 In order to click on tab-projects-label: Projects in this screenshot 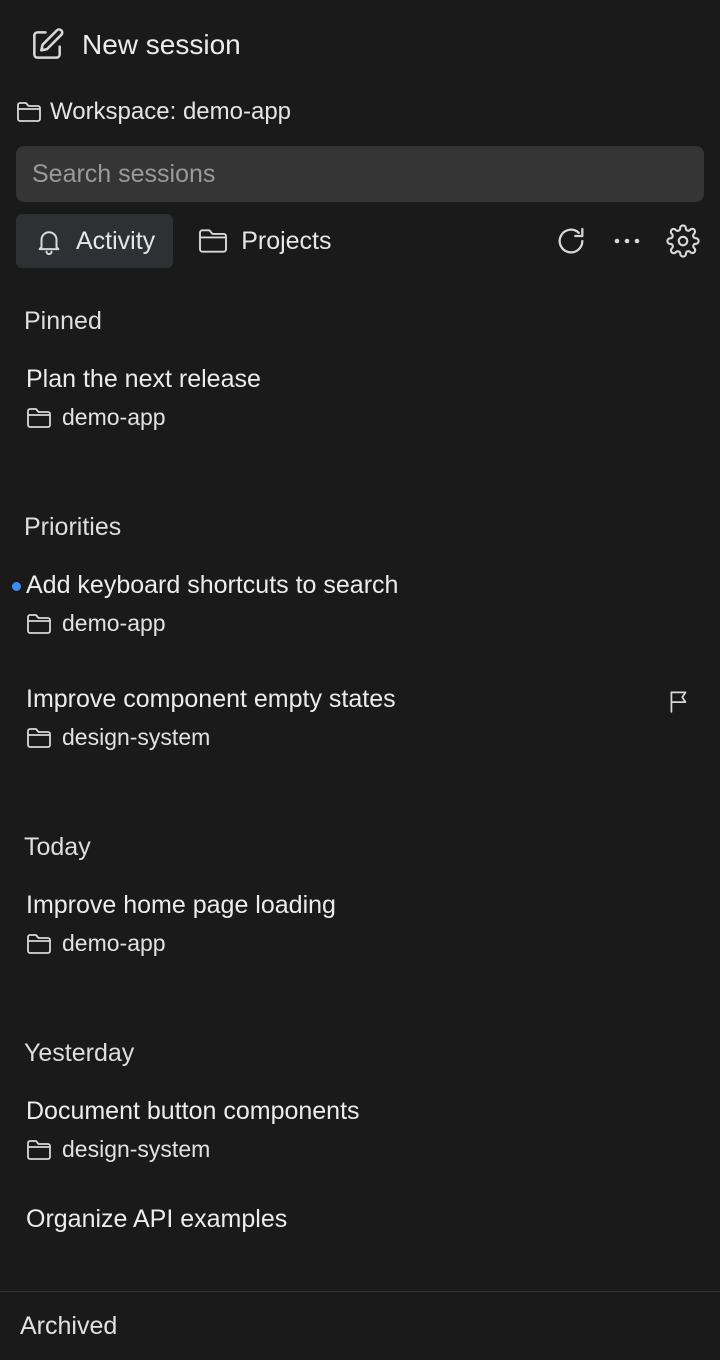, I will do `click(286, 240)`.